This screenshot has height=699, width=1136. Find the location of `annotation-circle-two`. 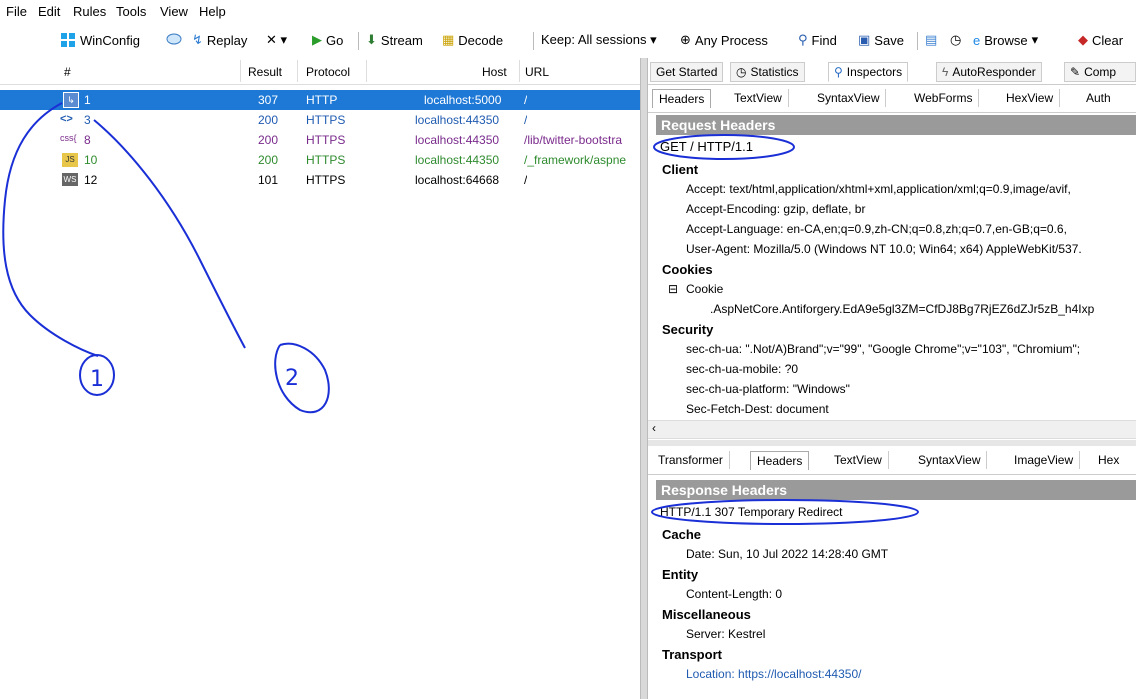

annotation-circle-two is located at coordinates (302, 378).